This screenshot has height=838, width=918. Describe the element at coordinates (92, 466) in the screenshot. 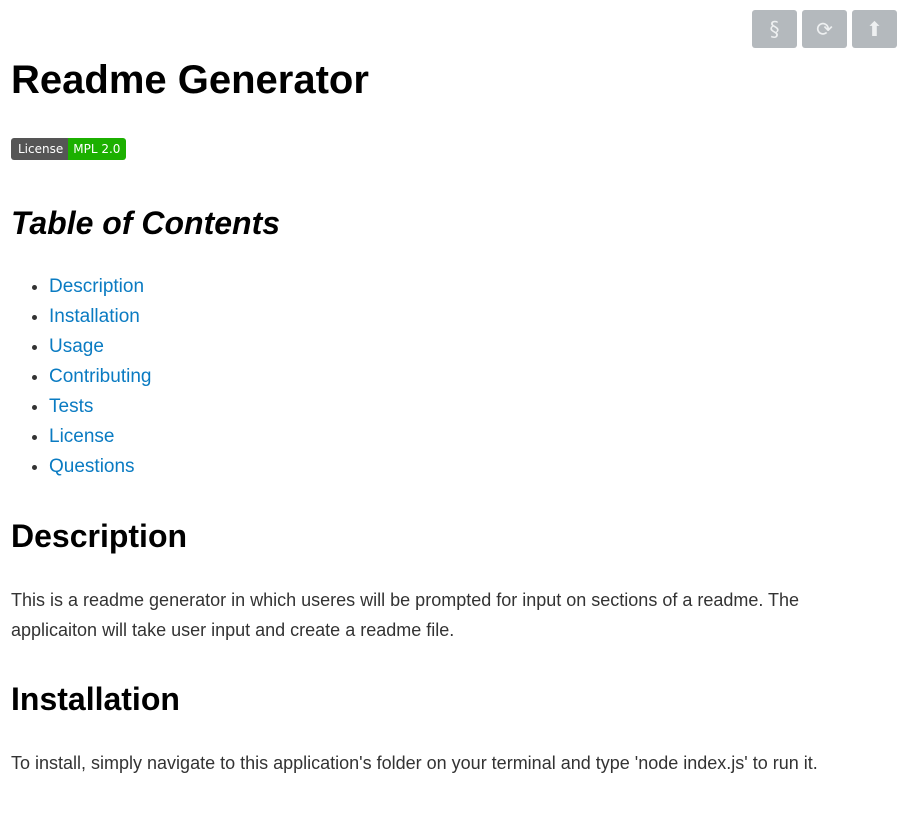

I see `toc-link-questions: Questions` at that location.